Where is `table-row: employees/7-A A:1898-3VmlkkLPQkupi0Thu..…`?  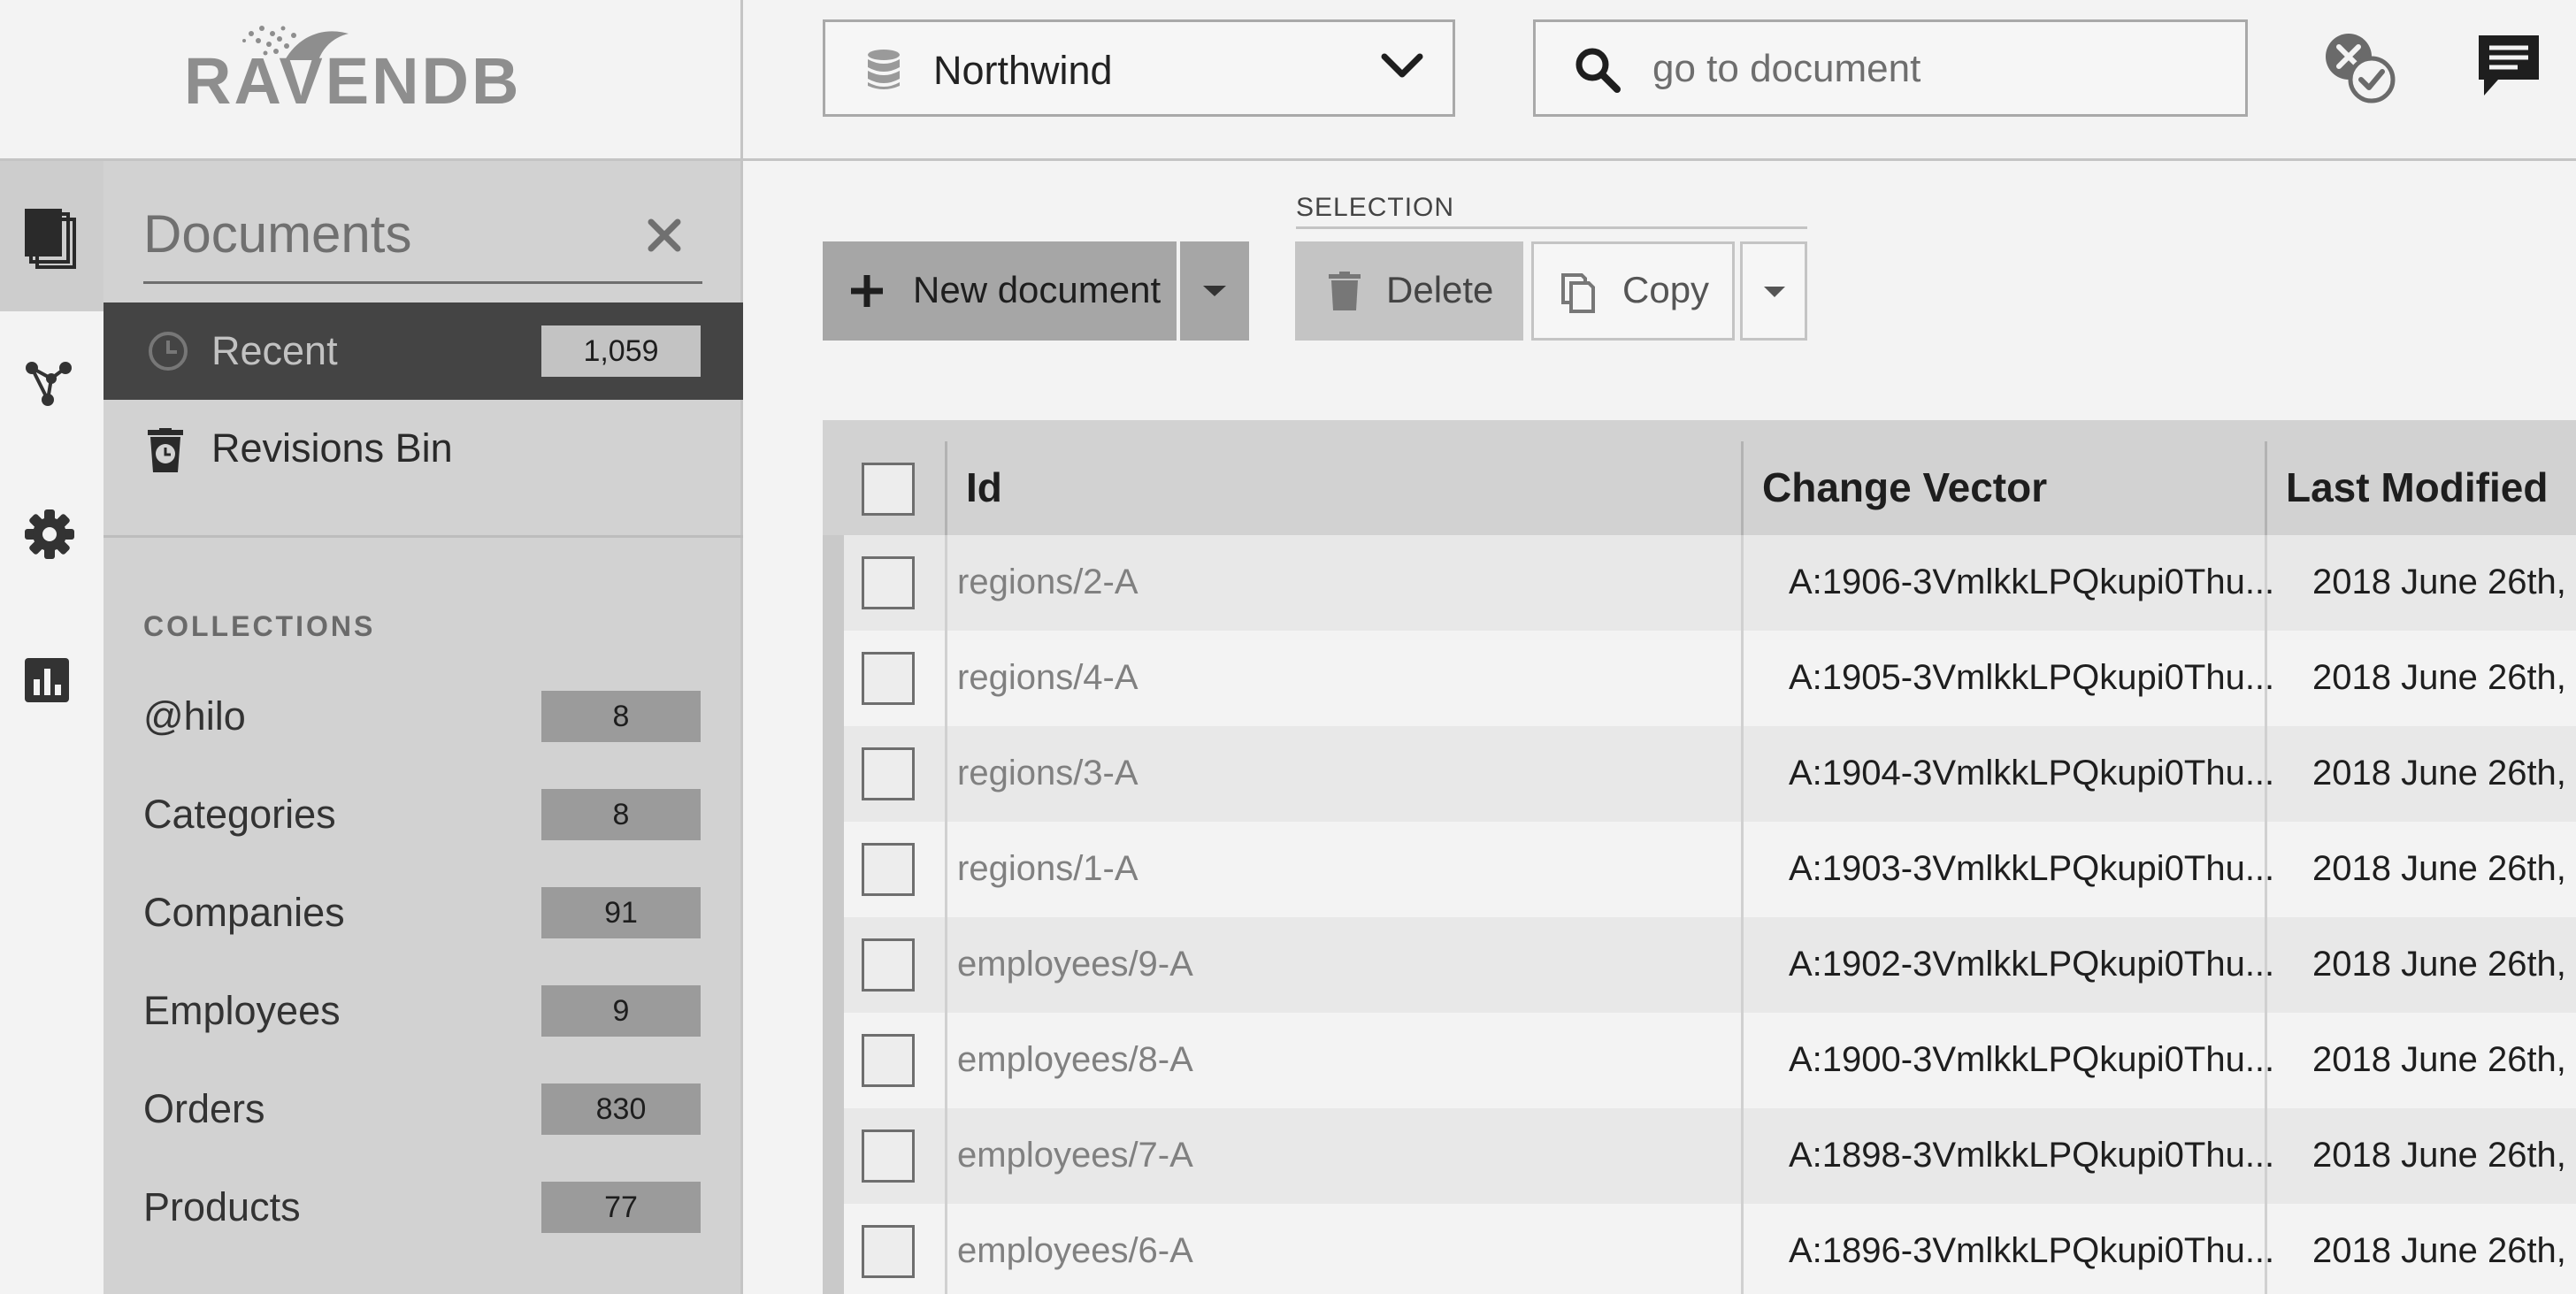 table-row: employees/7-A A:1898-3VmlkkLPQkupi0Thu..… is located at coordinates (1710, 1156).